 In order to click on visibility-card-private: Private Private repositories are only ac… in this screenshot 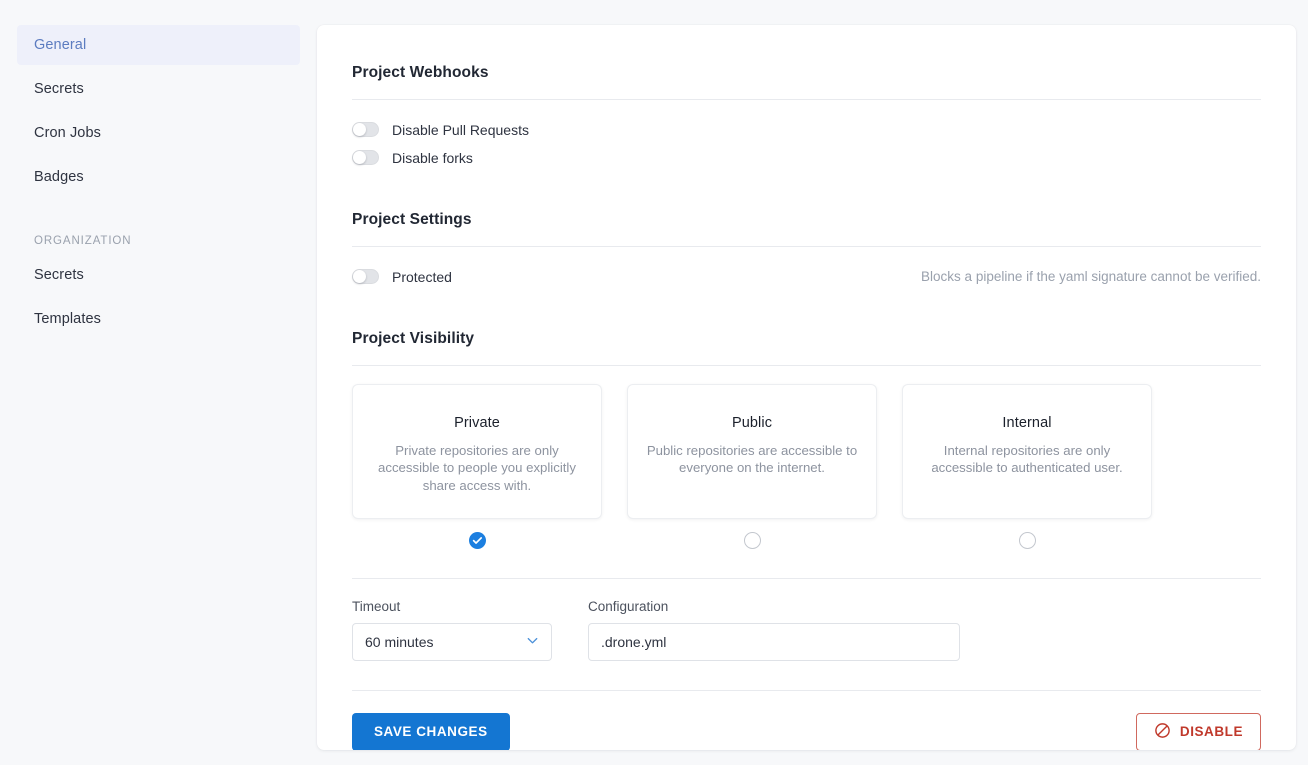, I will do `click(477, 451)`.